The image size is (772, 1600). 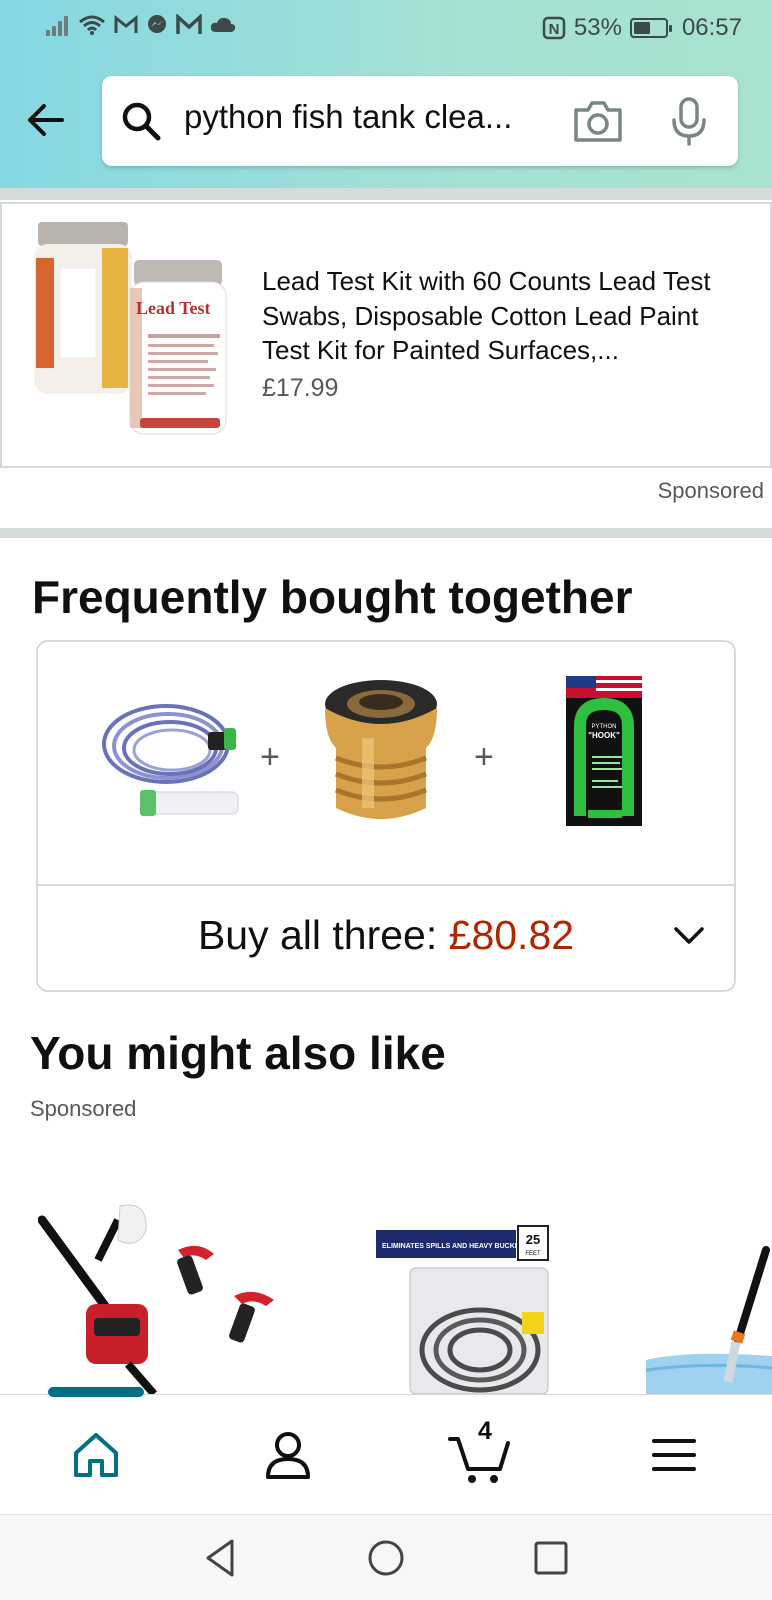 I want to click on nfc-icon: N, so click(x=554, y=28).